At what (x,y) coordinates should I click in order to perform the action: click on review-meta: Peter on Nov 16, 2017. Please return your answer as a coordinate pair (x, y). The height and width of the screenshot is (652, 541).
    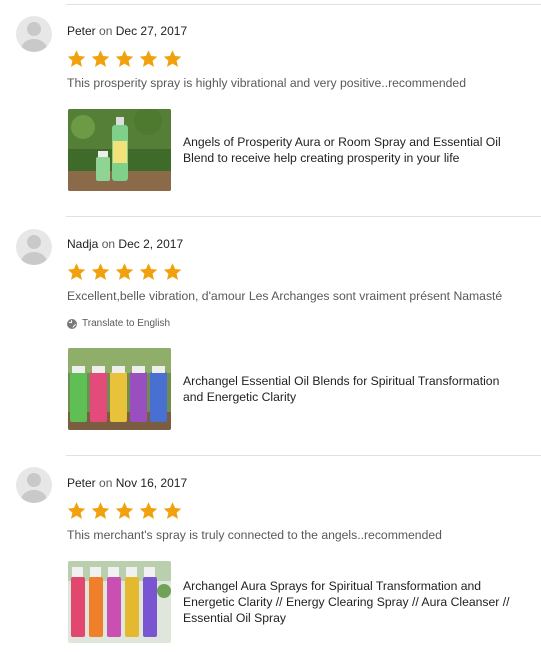
    Looking at the image, I should click on (127, 483).